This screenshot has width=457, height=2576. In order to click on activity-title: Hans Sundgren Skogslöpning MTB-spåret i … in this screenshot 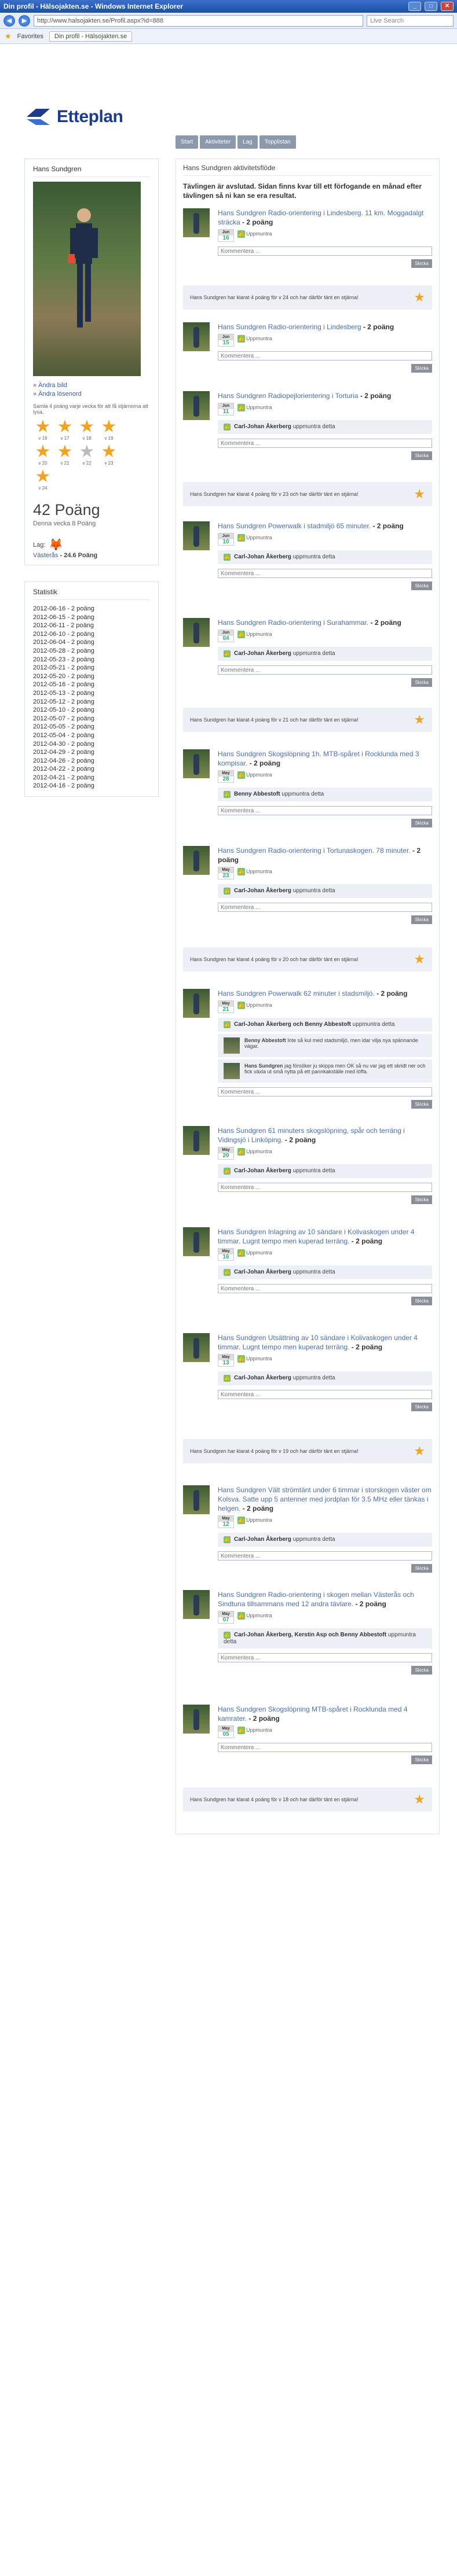, I will do `click(325, 1714)`.